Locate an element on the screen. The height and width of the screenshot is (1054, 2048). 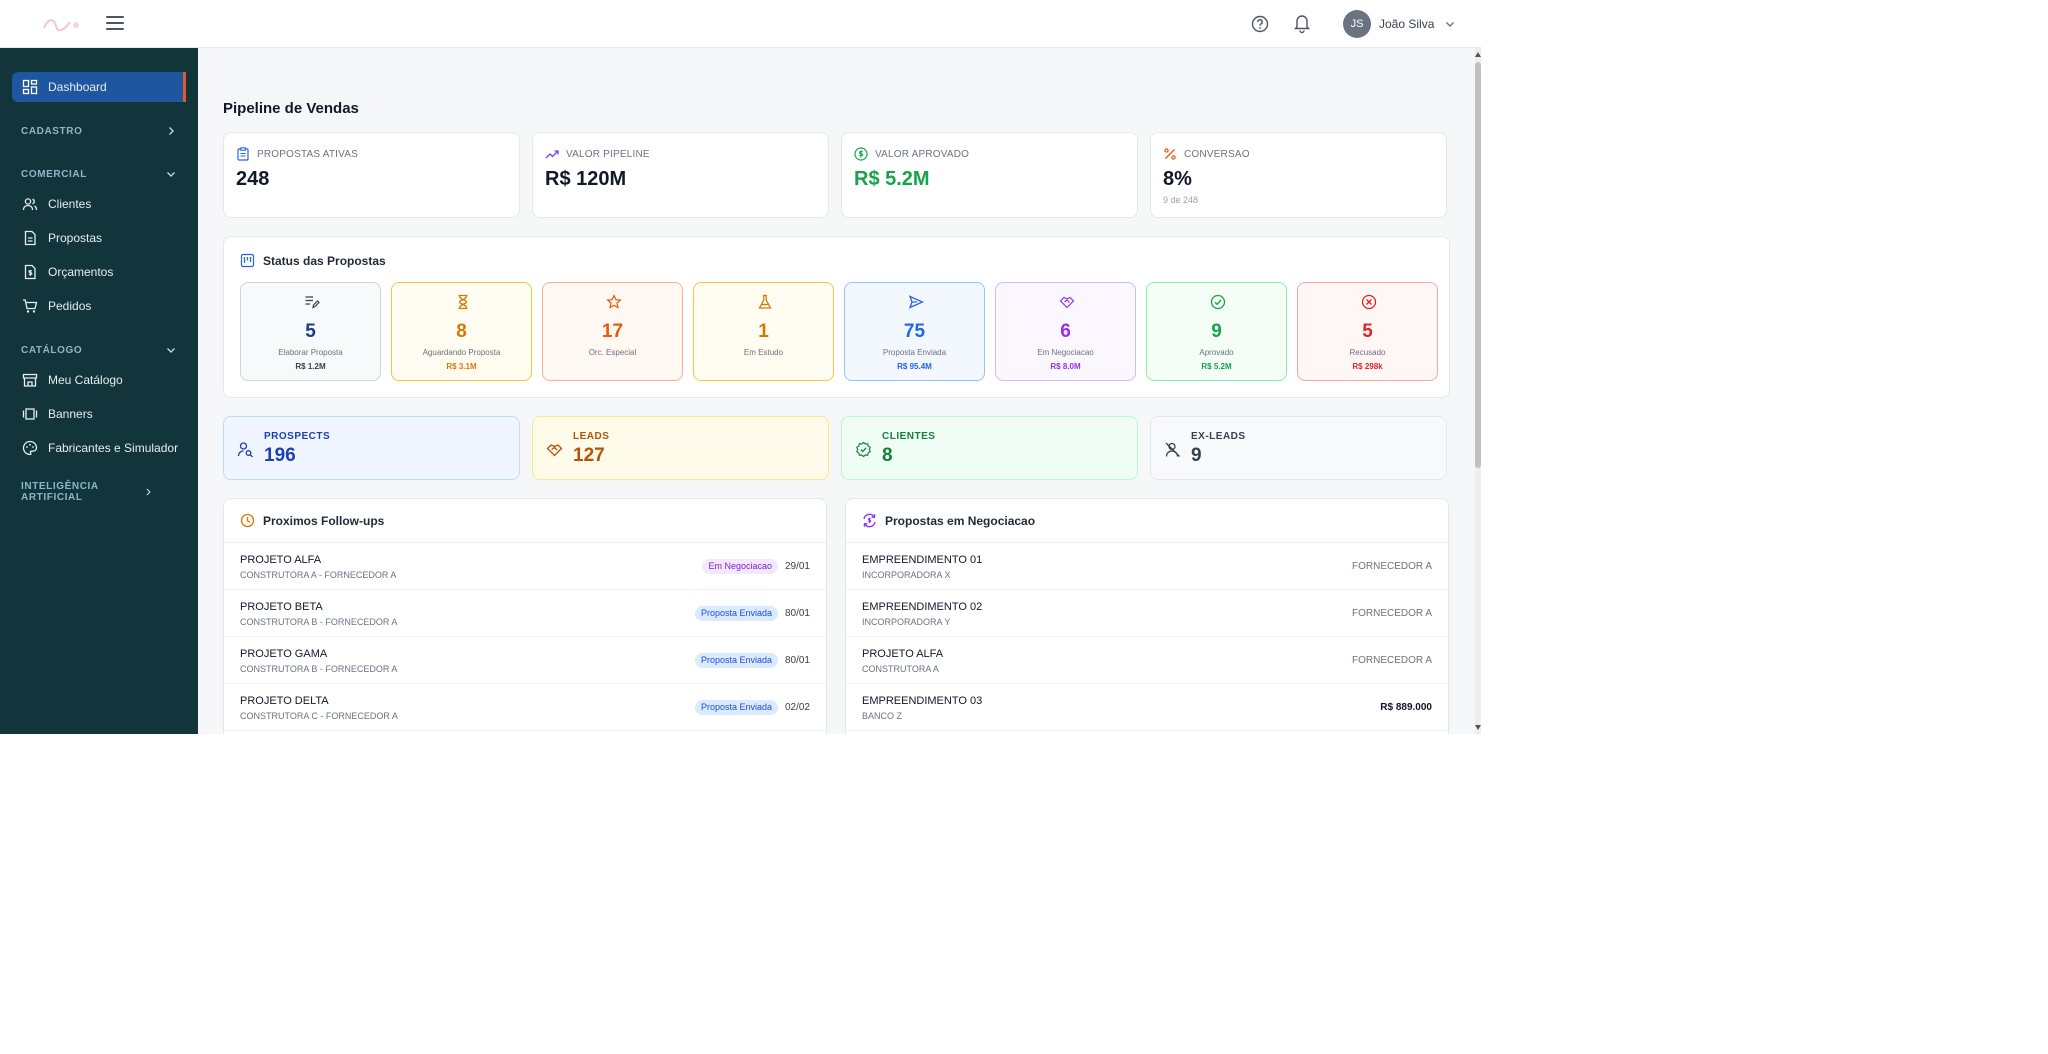
row-subtitle: BANCO Z is located at coordinates (882, 716).